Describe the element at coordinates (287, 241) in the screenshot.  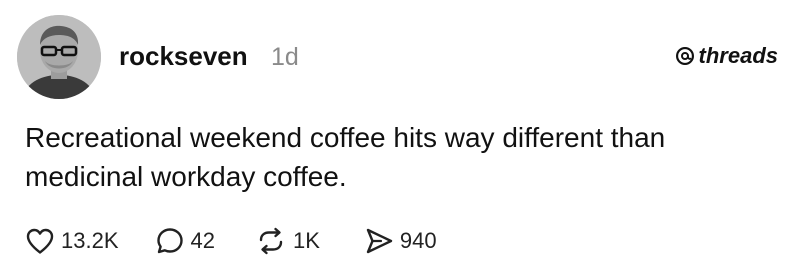
I see `repost-button: 1K` at that location.